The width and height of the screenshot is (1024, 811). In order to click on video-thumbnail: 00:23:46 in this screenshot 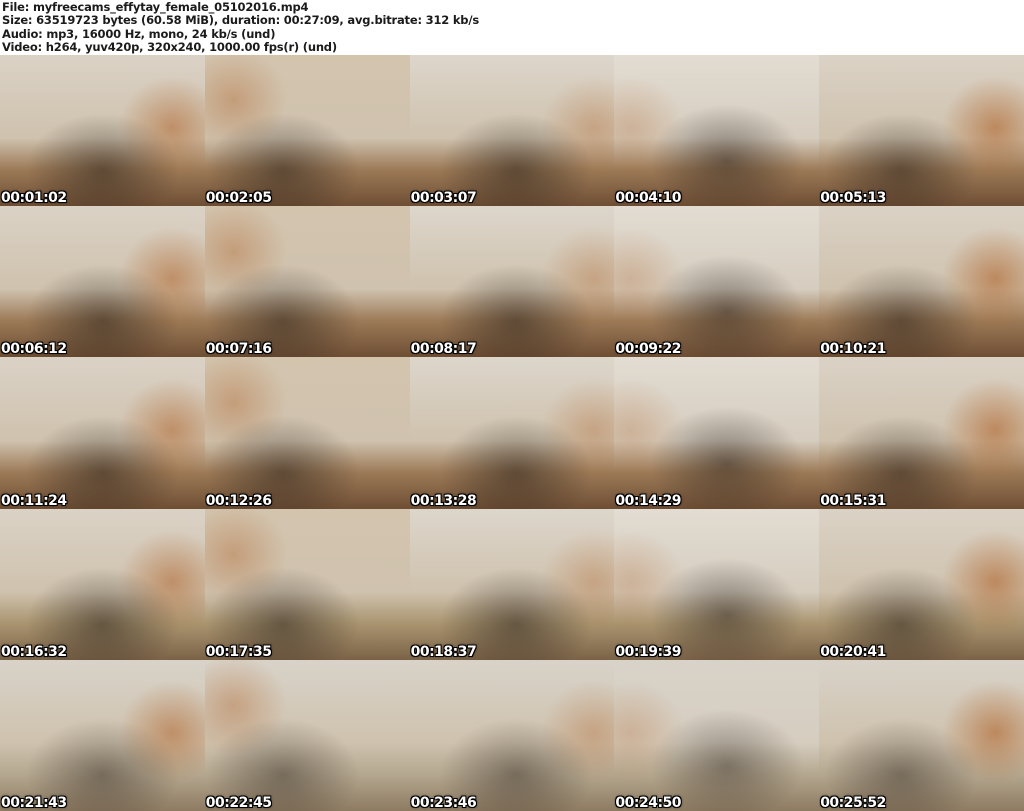, I will do `click(512, 735)`.